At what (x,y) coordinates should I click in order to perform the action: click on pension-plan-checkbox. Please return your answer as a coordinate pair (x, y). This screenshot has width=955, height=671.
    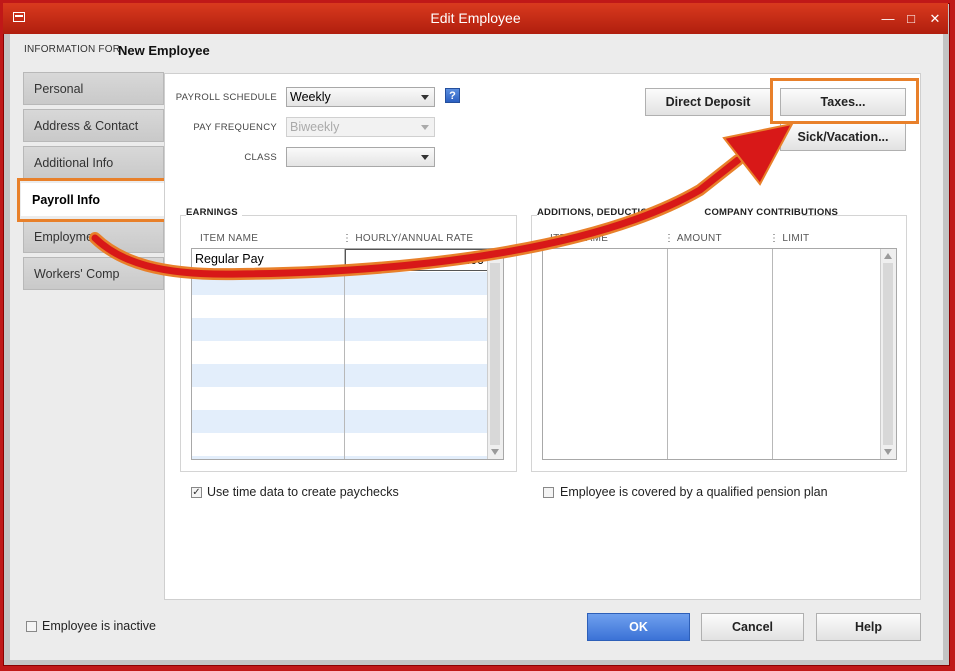
    Looking at the image, I should click on (548, 492).